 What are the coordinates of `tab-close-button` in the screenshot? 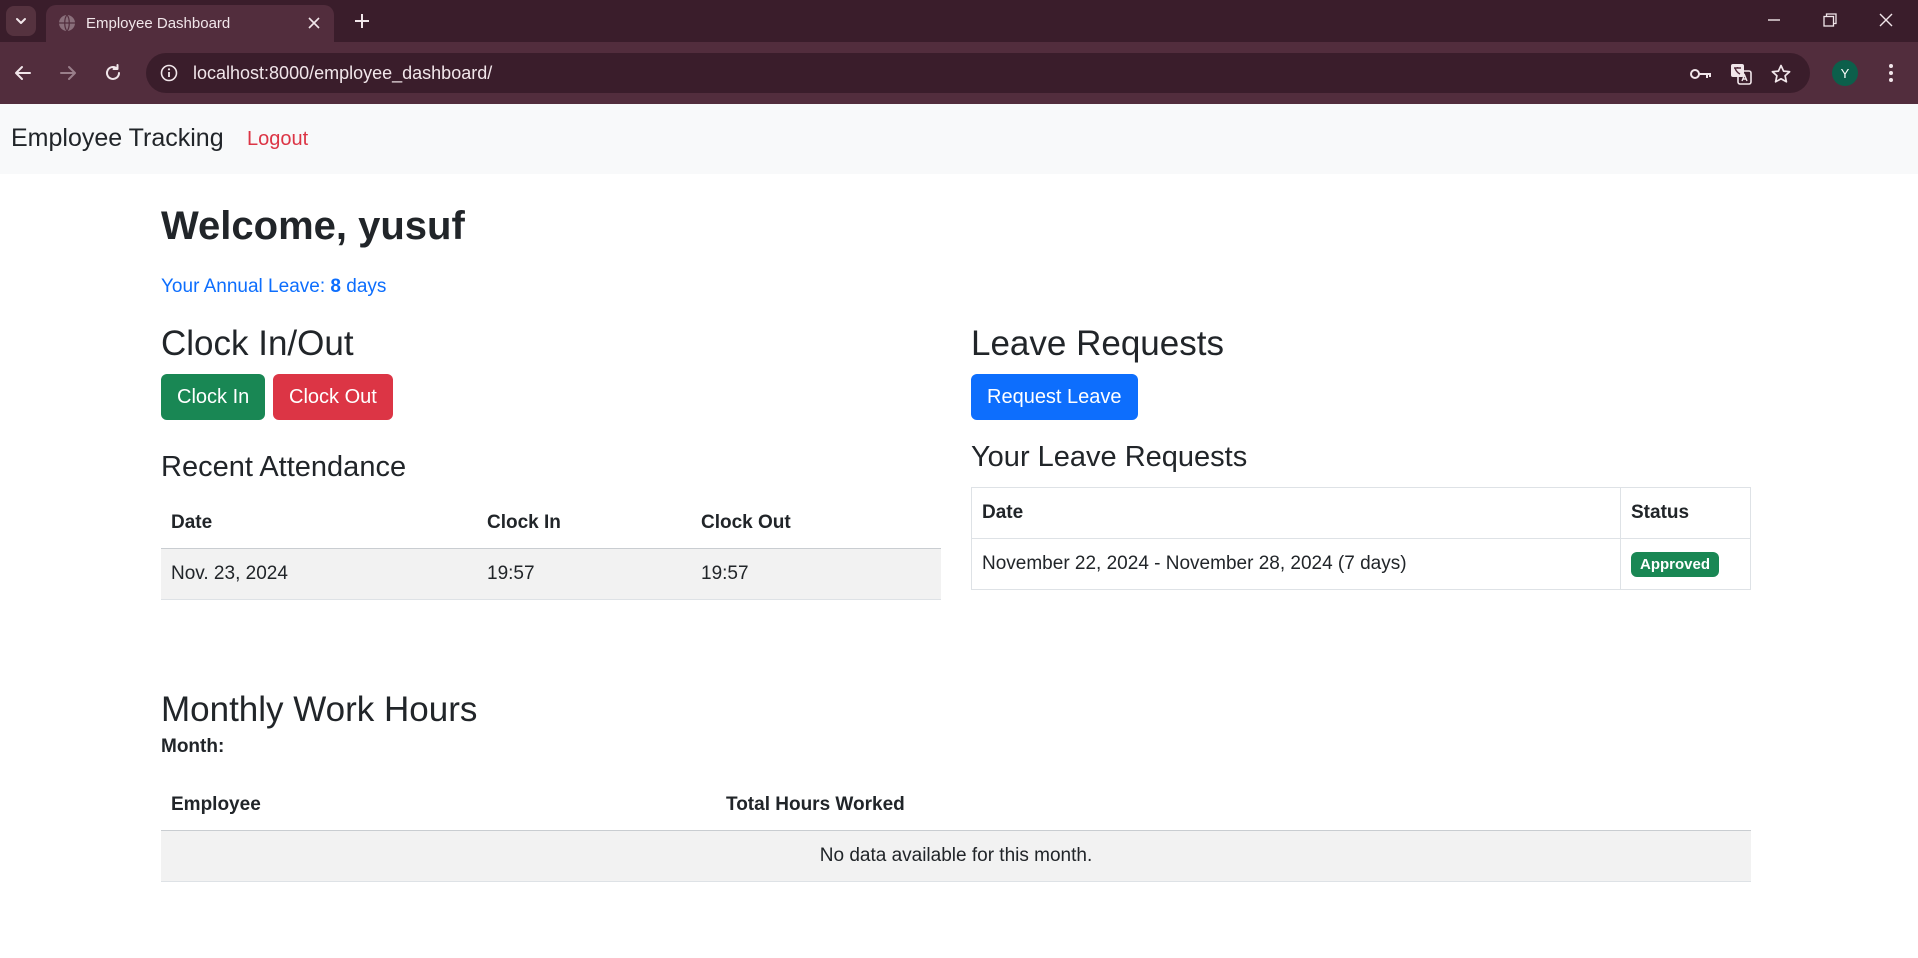 It's located at (314, 23).